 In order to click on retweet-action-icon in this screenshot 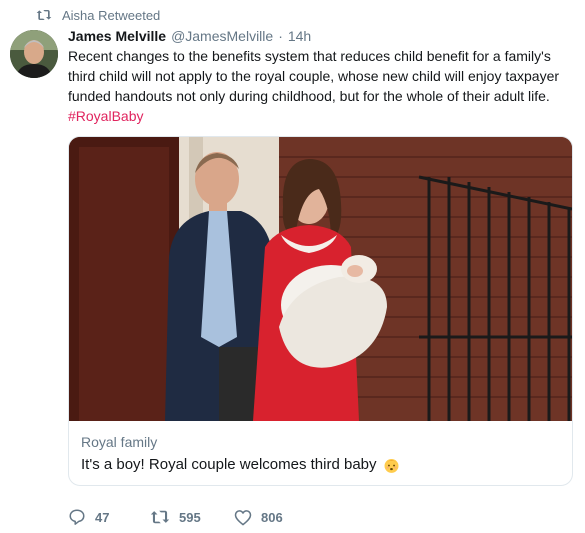, I will do `click(160, 517)`.